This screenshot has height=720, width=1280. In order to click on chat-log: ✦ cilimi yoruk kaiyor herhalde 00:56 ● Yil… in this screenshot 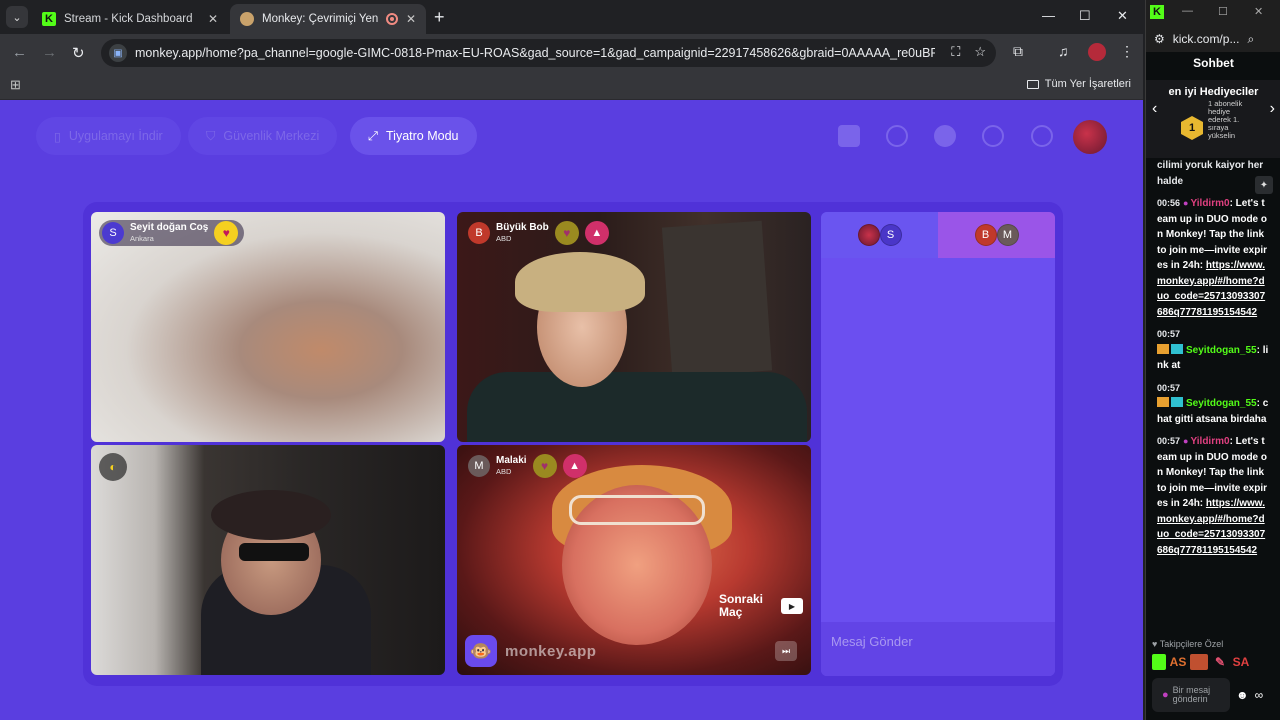, I will do `click(1213, 393)`.